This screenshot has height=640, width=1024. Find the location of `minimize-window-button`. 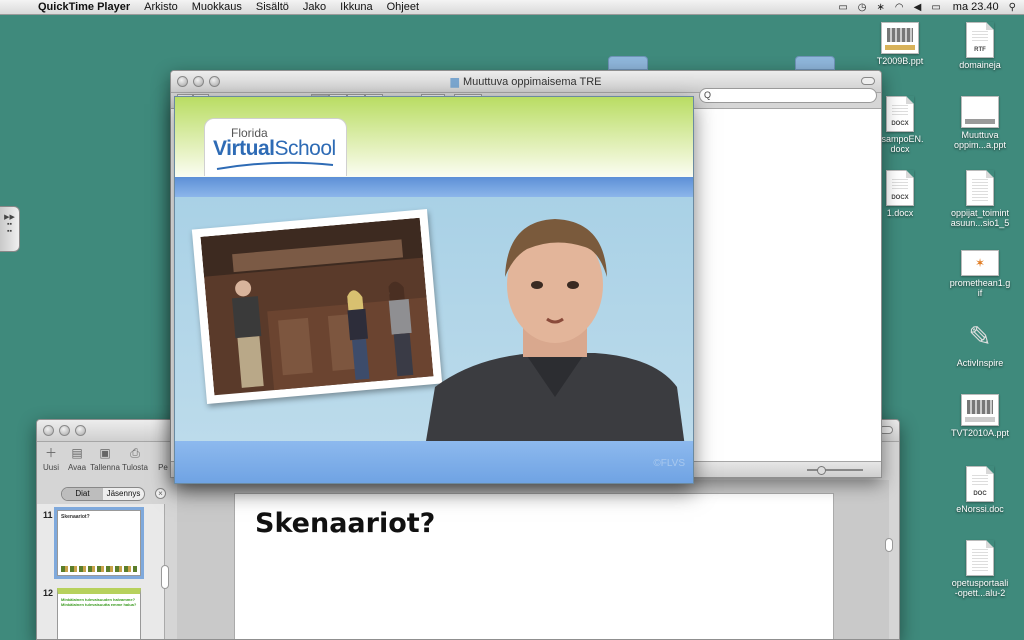

minimize-window-button is located at coordinates (64, 430).